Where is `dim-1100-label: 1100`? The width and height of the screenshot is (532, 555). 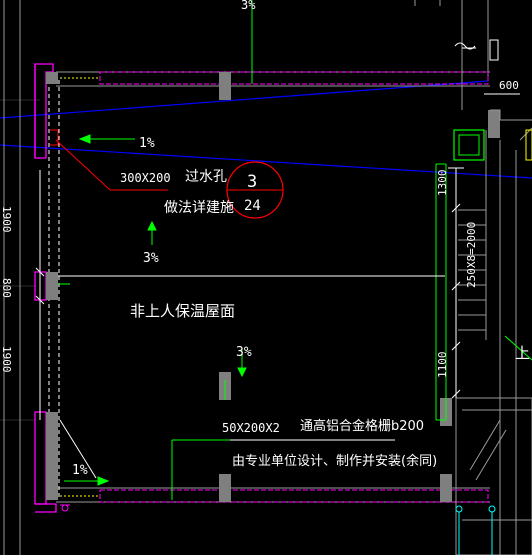 dim-1100-label: 1100 is located at coordinates (442, 365).